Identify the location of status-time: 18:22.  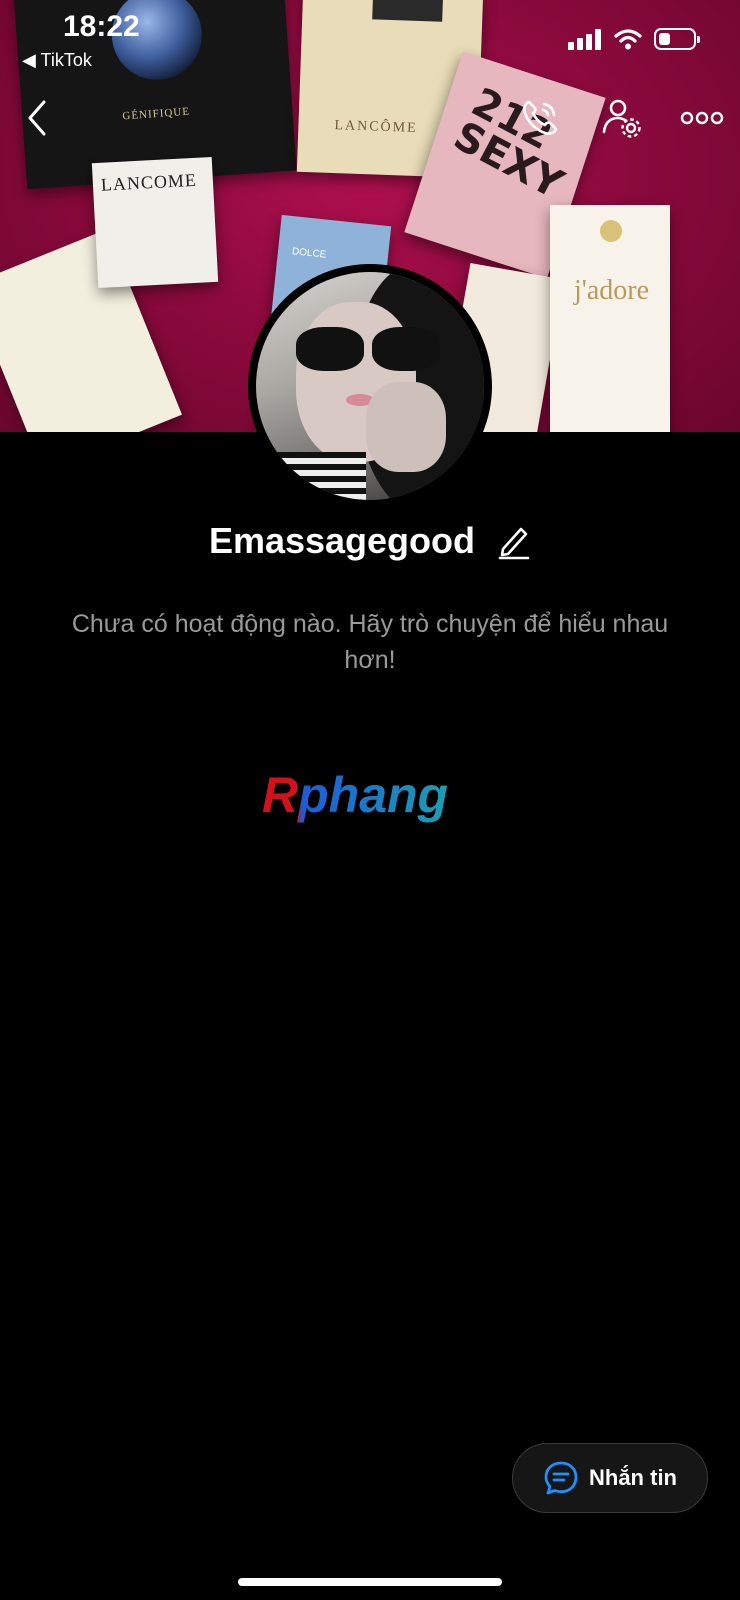
(101, 26).